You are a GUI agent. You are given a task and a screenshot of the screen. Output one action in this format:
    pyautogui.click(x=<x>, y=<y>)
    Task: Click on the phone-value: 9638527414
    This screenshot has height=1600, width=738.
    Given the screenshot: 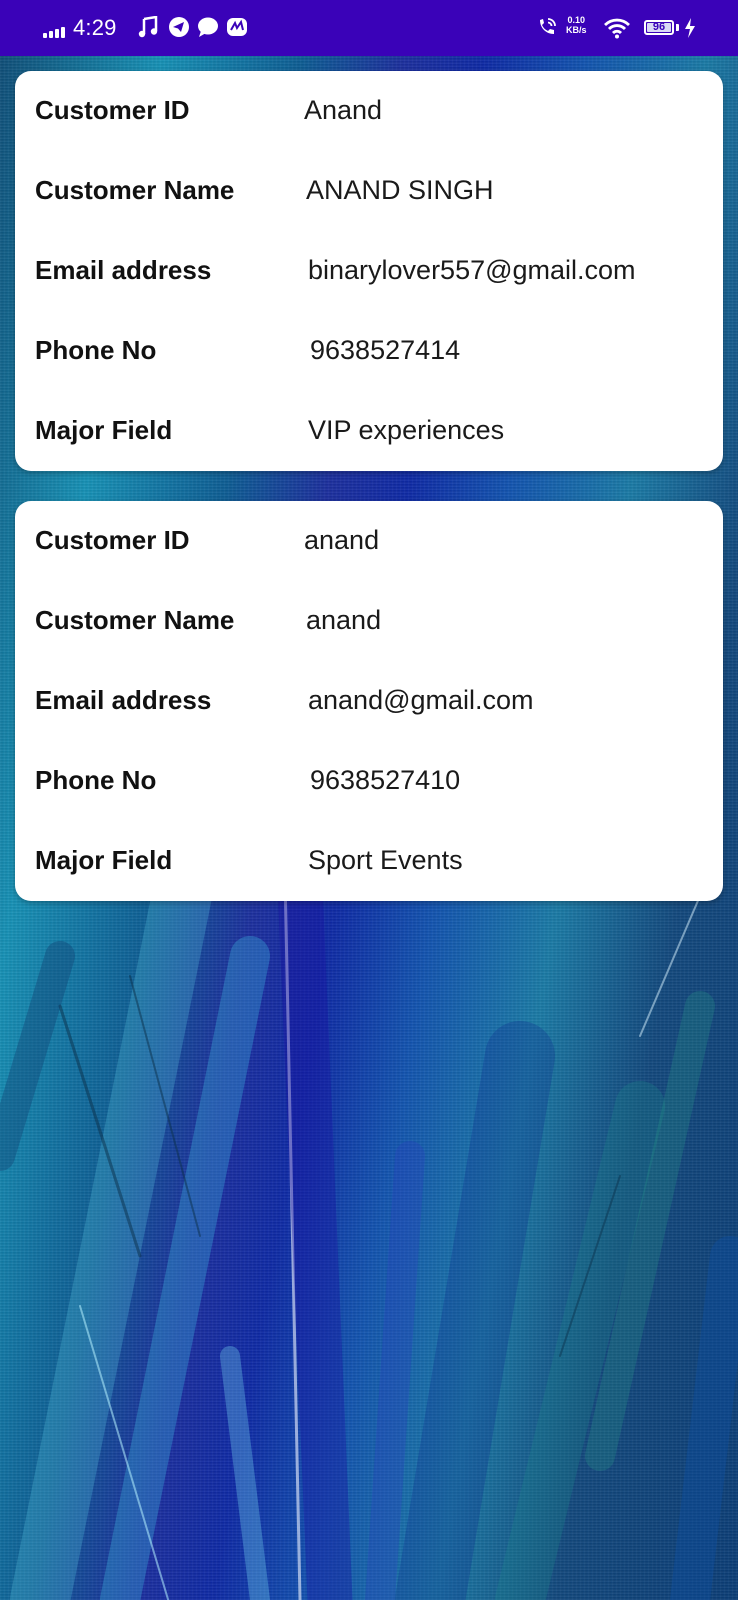 What is the action you would take?
    pyautogui.click(x=385, y=350)
    